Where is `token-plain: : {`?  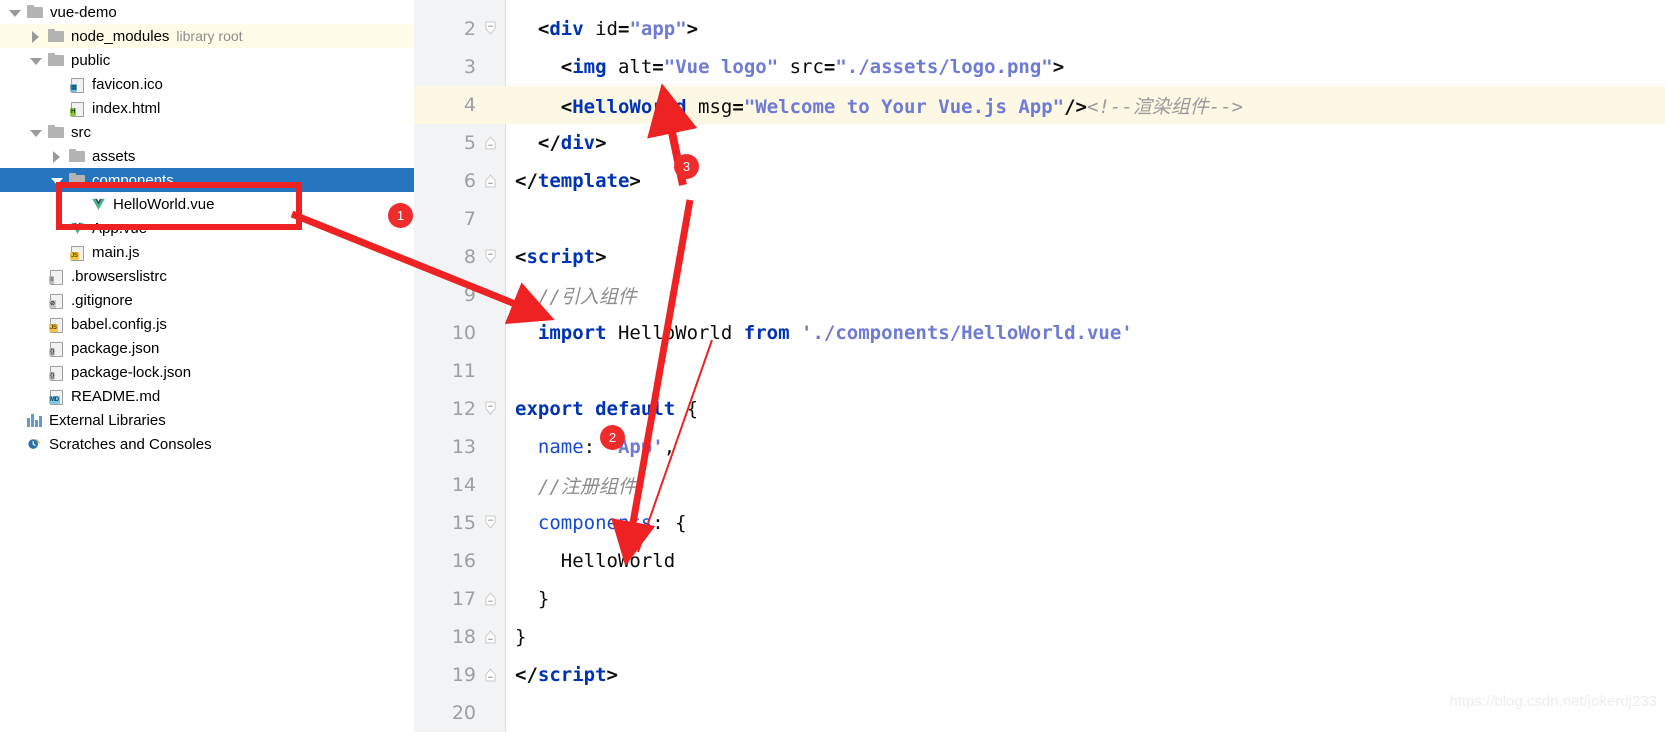 token-plain: : { is located at coordinates (669, 523).